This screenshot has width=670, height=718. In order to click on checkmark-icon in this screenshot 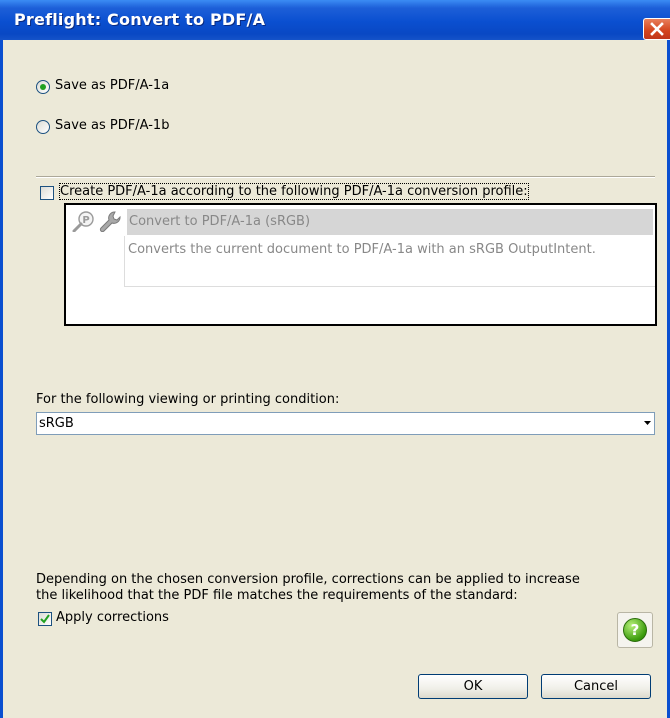, I will do `click(45, 619)`.